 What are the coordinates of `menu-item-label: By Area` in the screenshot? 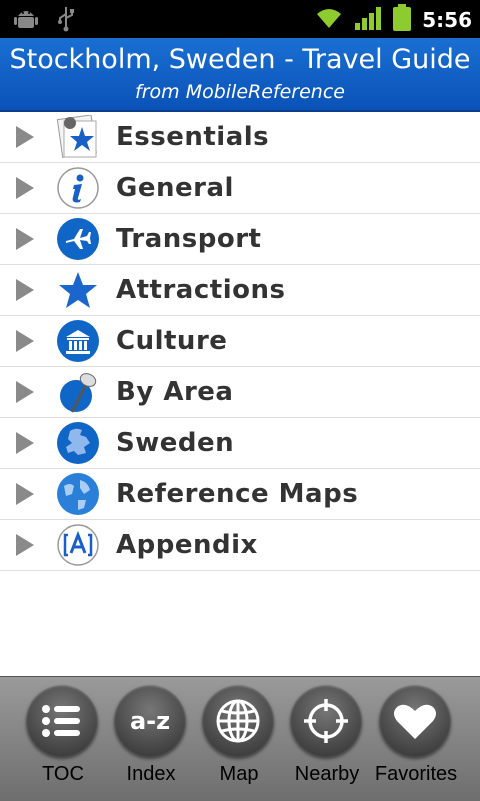 It's located at (175, 392).